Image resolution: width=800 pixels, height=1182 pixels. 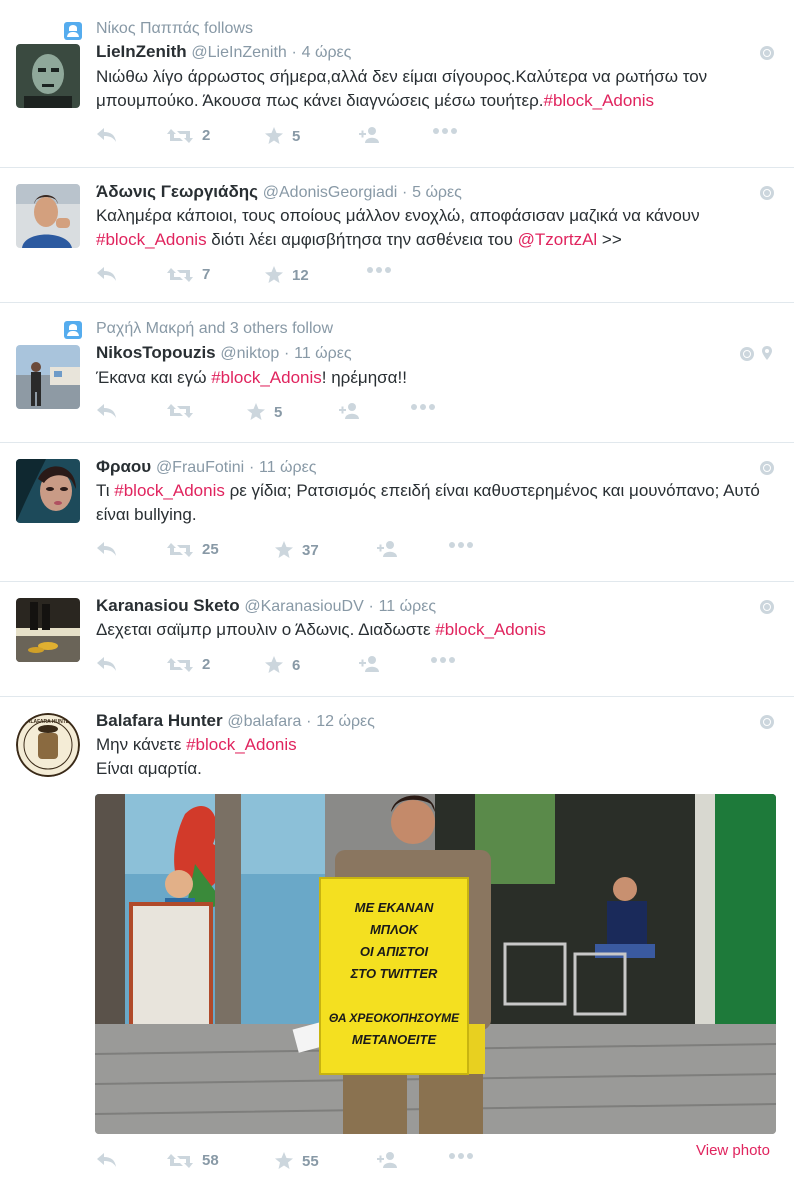 What do you see at coordinates (303, 606) in the screenshot?
I see `user-handle: @KaranasiouDV` at bounding box center [303, 606].